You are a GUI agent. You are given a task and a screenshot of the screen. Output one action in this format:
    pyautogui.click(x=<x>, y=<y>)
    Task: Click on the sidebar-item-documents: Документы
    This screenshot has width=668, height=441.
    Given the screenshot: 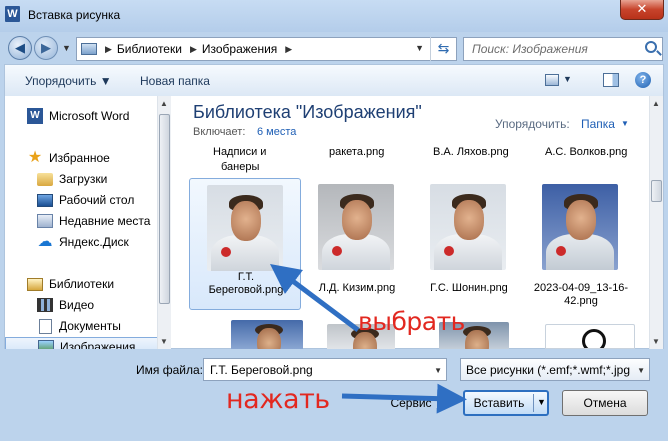 What is the action you would take?
    pyautogui.click(x=100, y=326)
    